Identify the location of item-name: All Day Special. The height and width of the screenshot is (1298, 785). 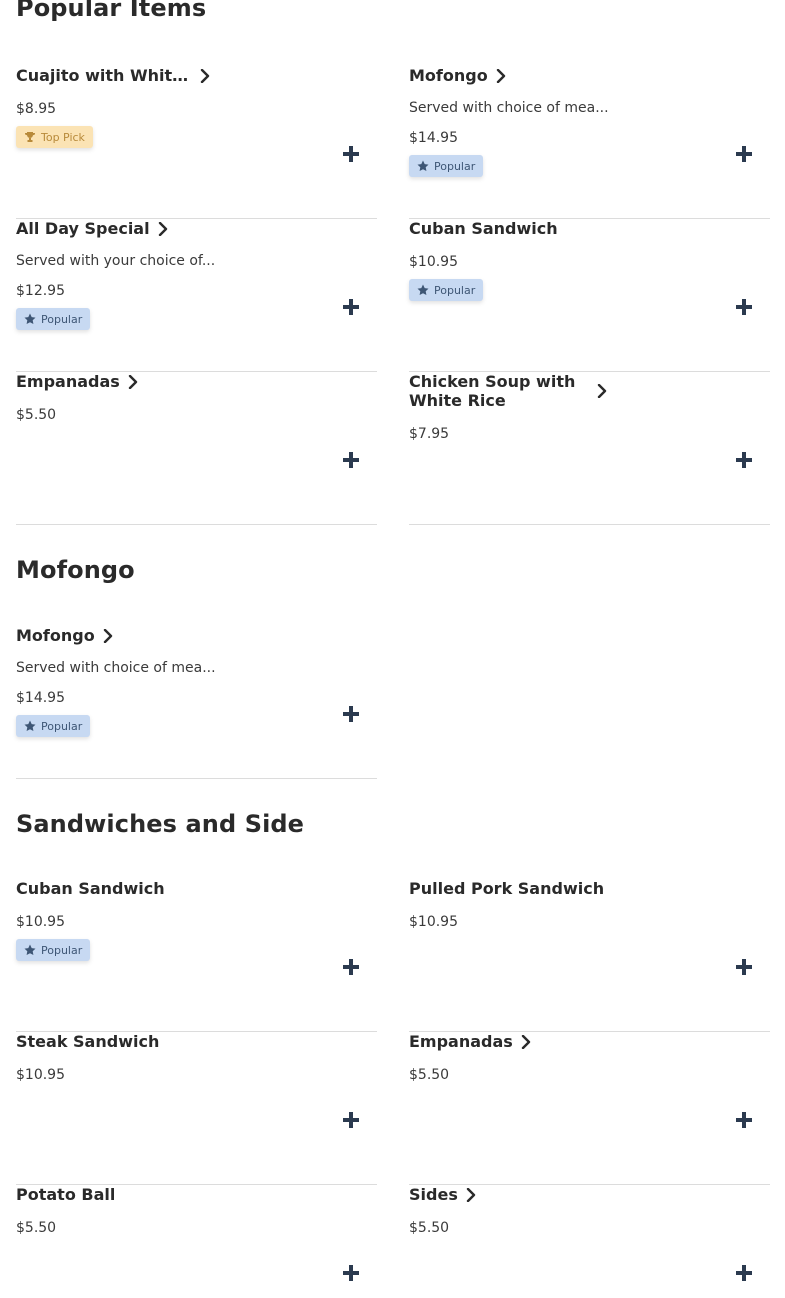
(83, 228).